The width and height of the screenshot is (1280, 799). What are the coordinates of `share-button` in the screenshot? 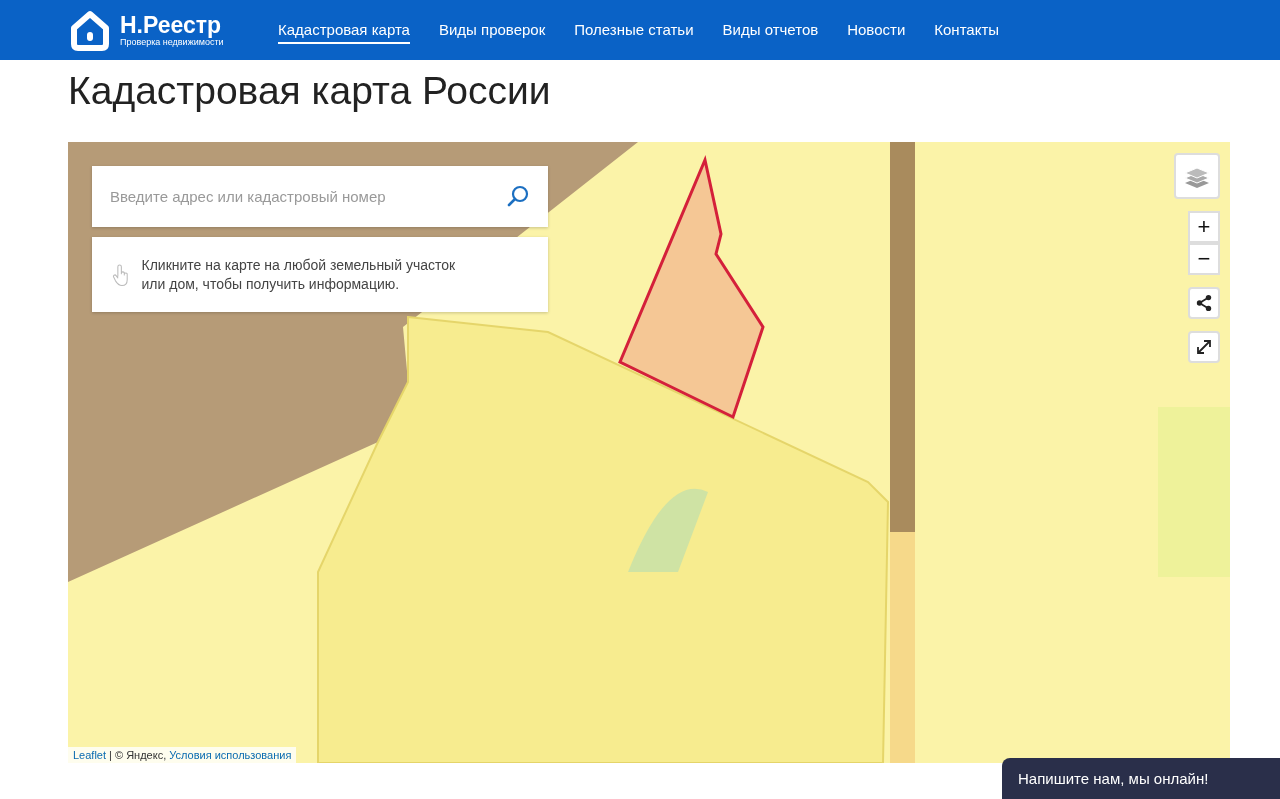 It's located at (1204, 303).